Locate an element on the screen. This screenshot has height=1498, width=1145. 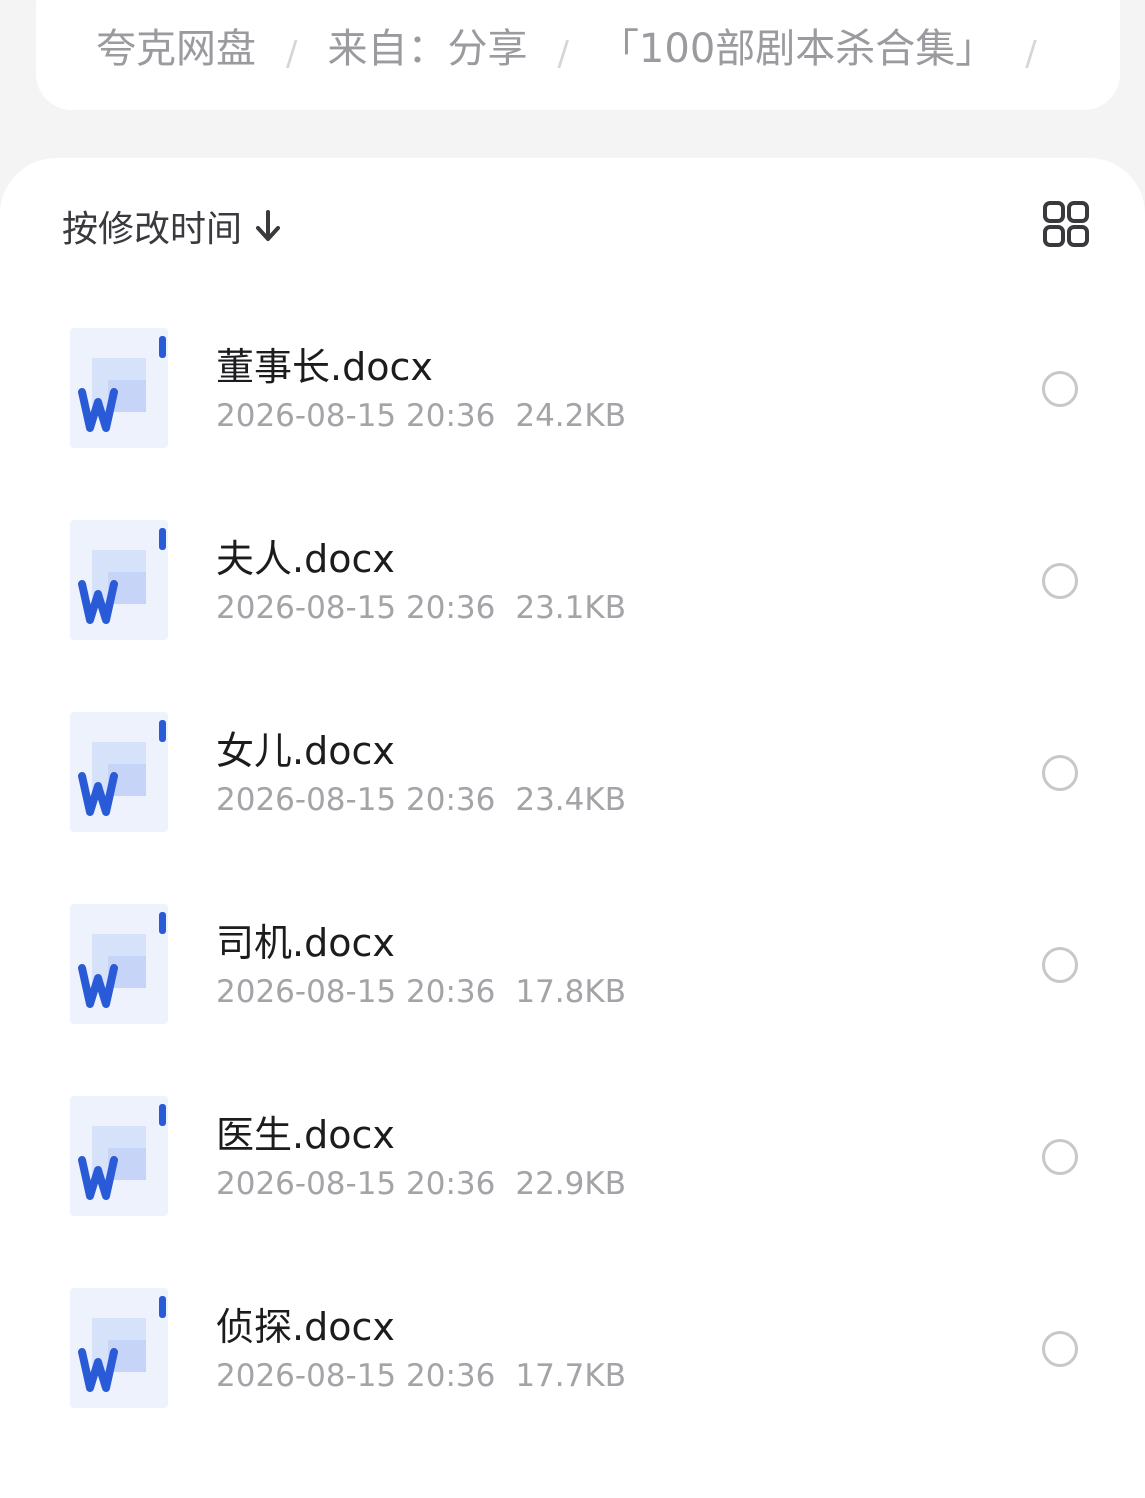
breadcrumb-item-folder: 「100部剧本杀合集」 is located at coordinates (797, 45).